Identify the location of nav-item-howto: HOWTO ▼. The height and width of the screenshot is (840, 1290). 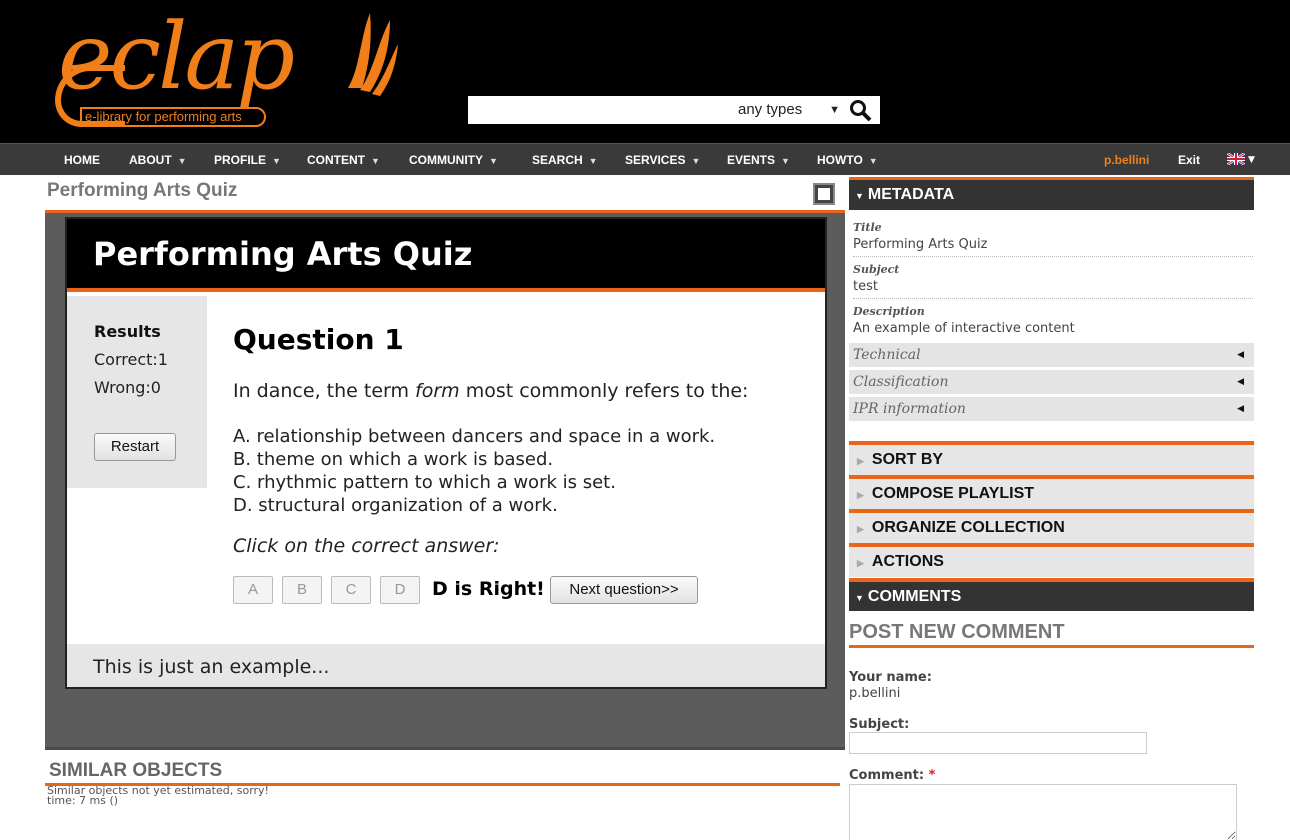
(847, 160).